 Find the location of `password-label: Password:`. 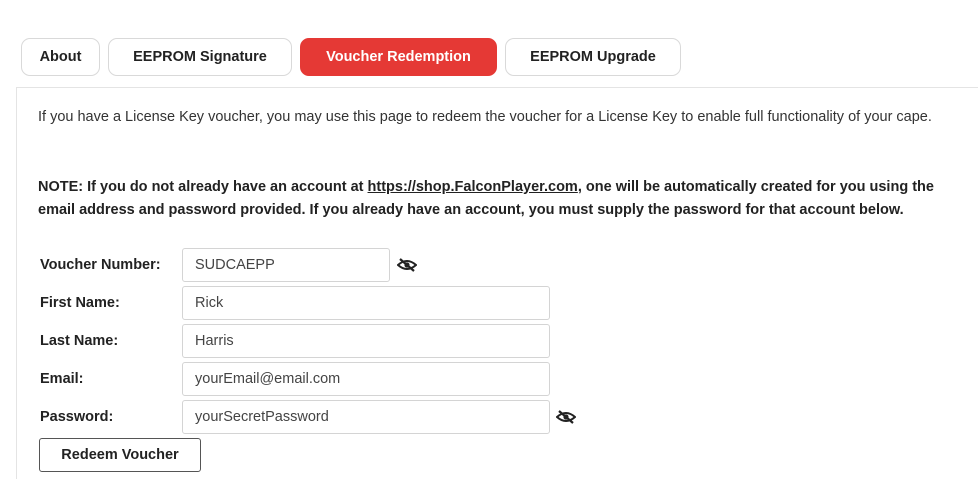

password-label: Password: is located at coordinates (77, 417).